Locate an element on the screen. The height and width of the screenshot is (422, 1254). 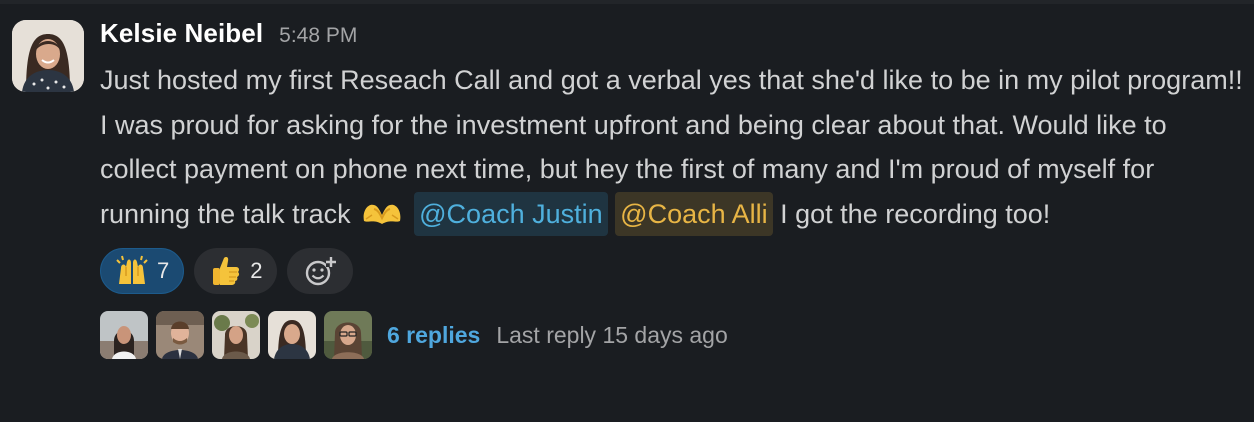
author-name: Kelsie Neibel is located at coordinates (181, 33).